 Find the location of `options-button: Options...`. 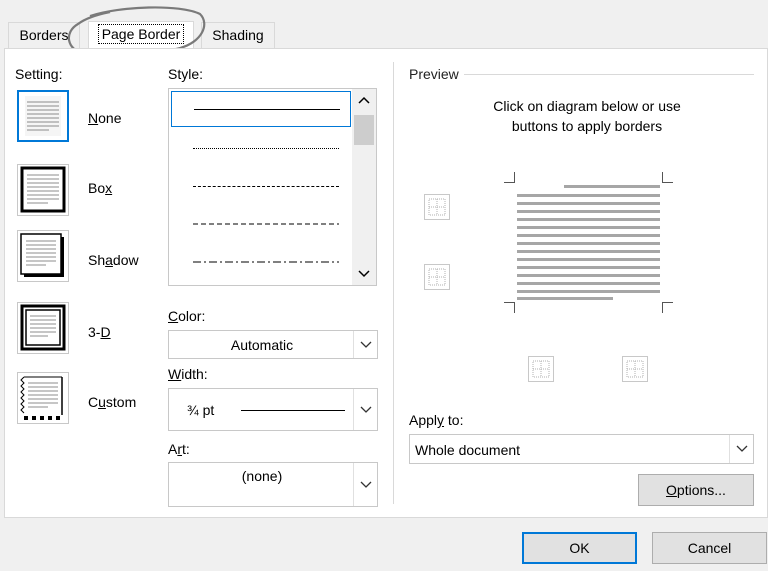

options-button: Options... is located at coordinates (696, 490).